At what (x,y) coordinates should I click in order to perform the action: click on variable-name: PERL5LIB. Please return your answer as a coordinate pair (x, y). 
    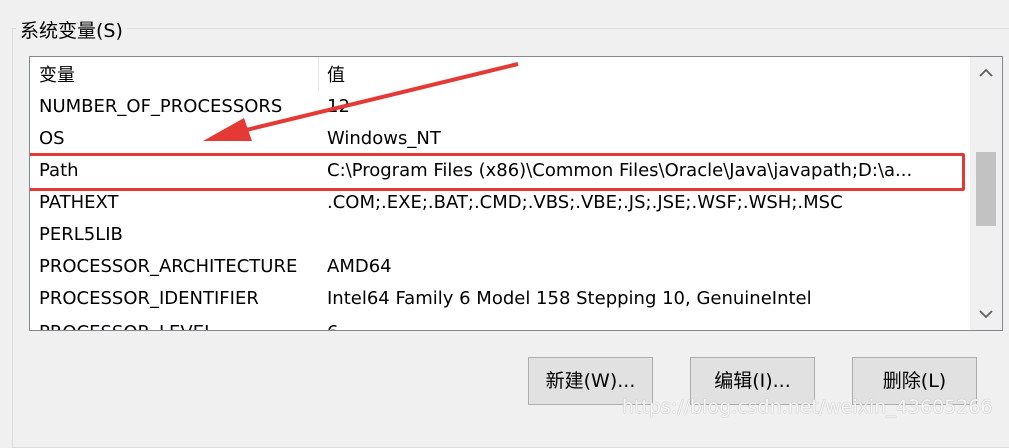
    Looking at the image, I should click on (81, 234).